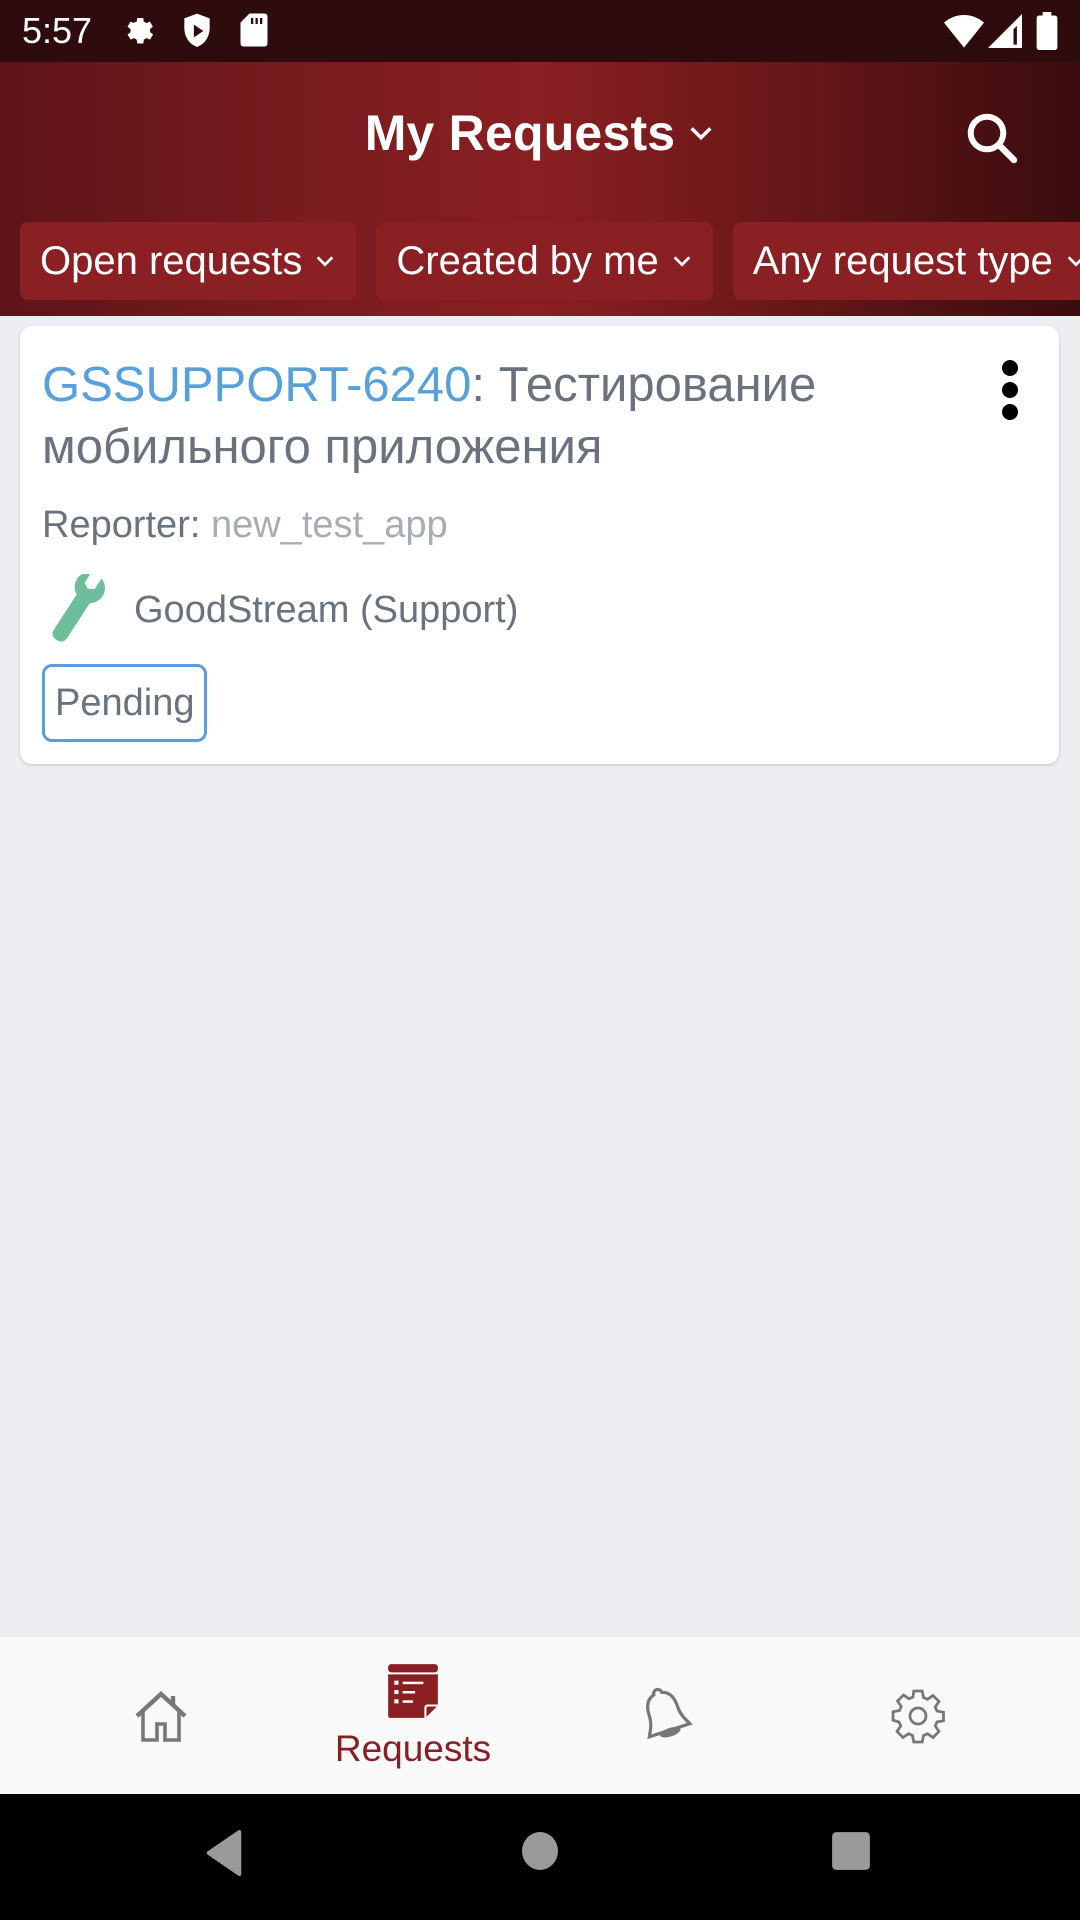 The height and width of the screenshot is (1920, 1080). I want to click on status-time: 5:57, so click(57, 30).